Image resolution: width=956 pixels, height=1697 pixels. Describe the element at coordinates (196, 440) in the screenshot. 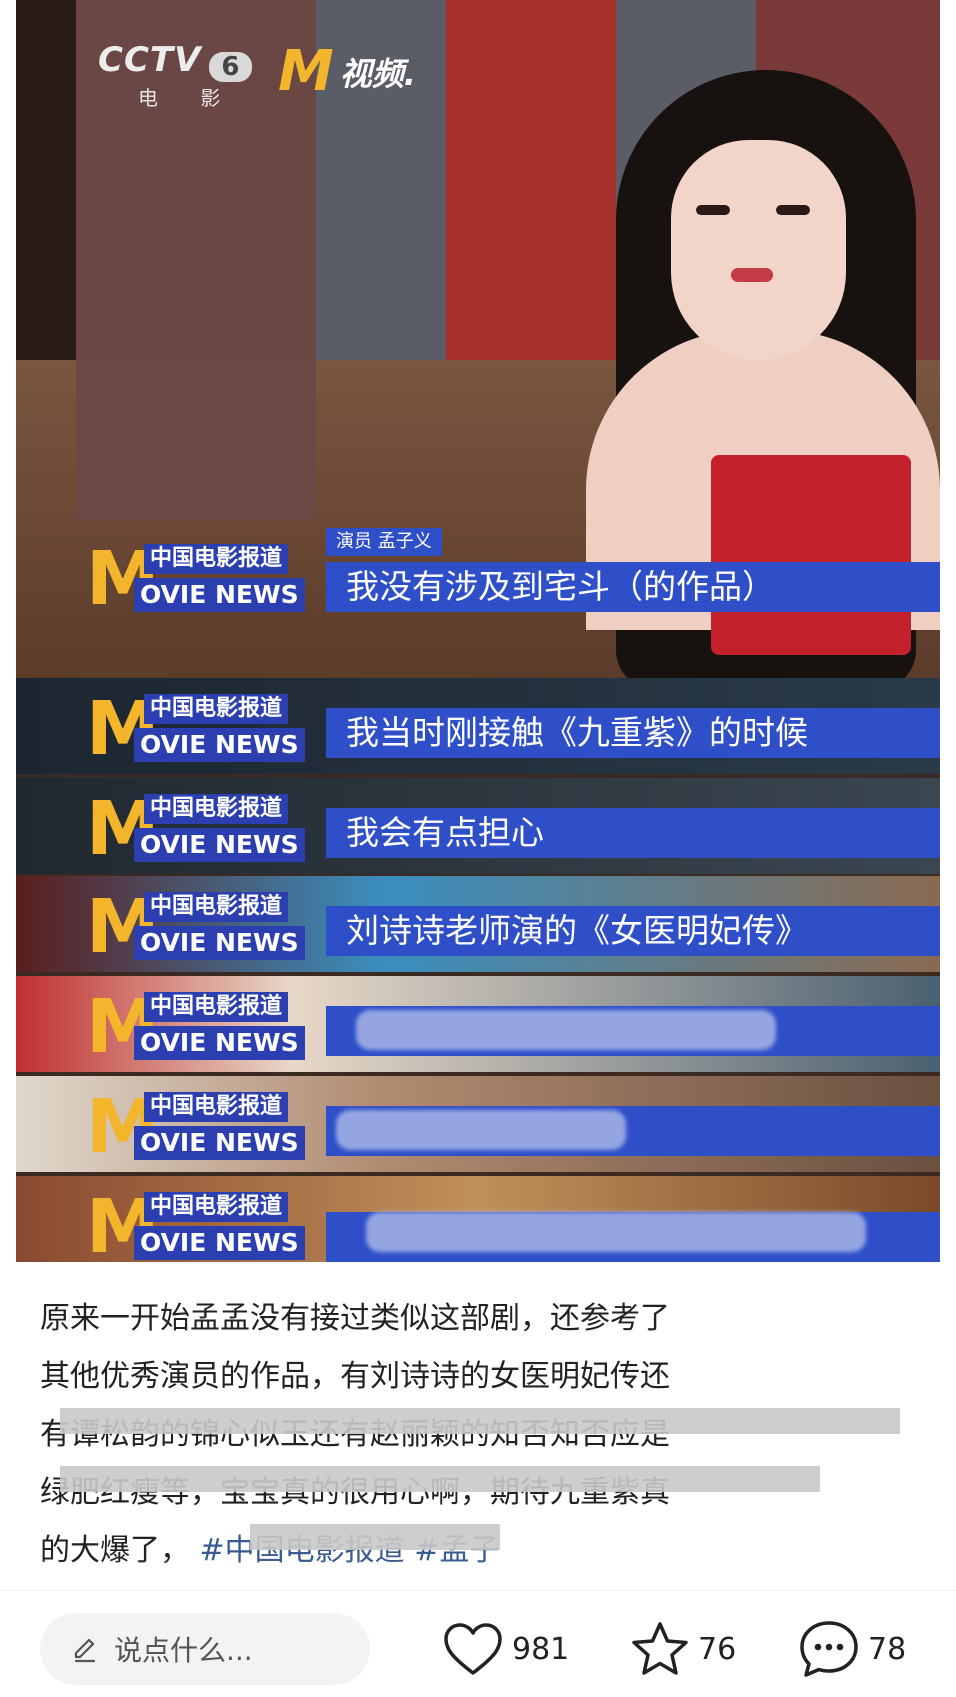

I see `wall-panel` at that location.